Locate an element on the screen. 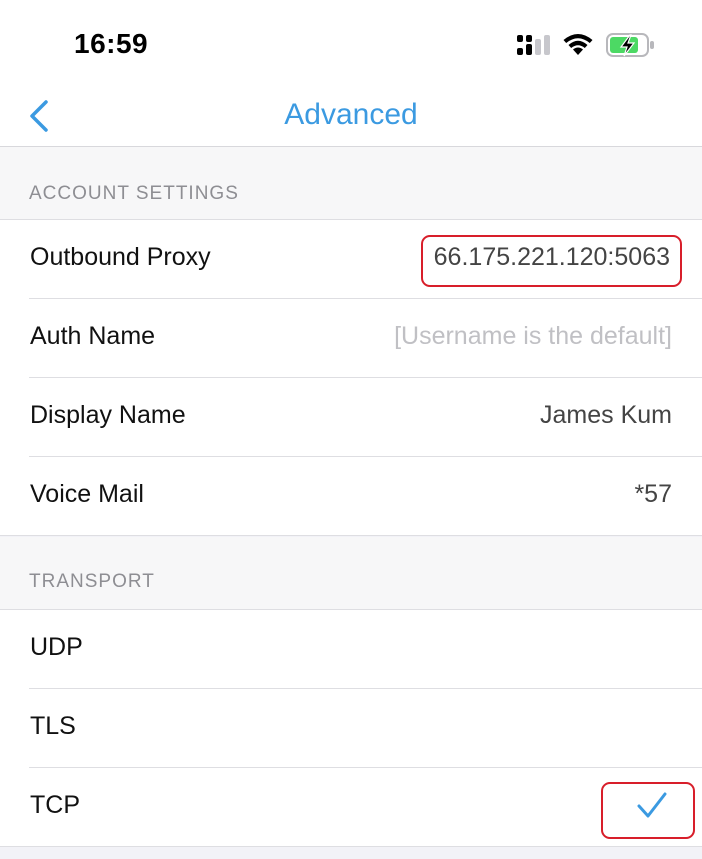 The image size is (702, 859). auth-name-field: [Username is the default] is located at coordinates (533, 336).